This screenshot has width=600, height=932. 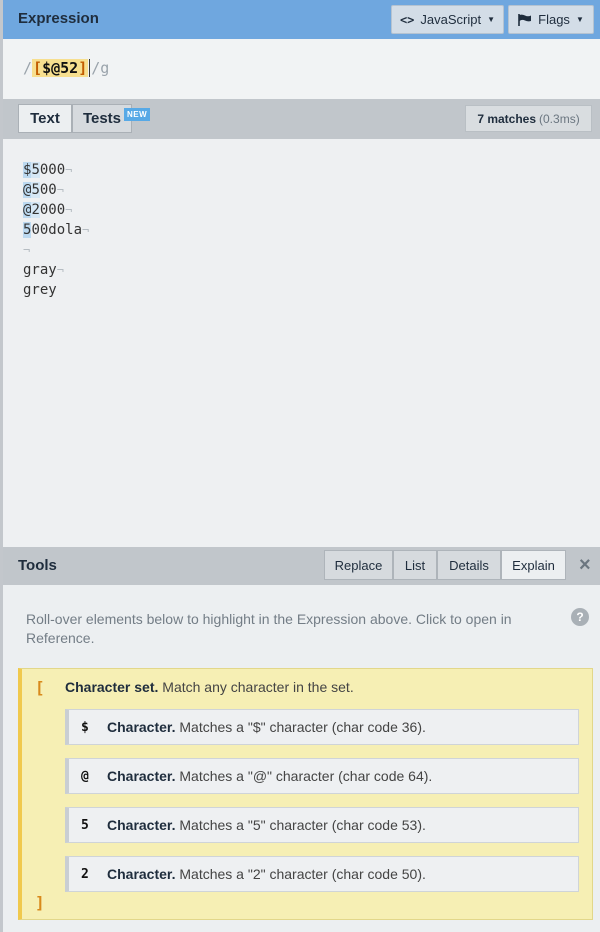 I want to click on expression-input: / [$@52] / g, so click(x=301, y=69).